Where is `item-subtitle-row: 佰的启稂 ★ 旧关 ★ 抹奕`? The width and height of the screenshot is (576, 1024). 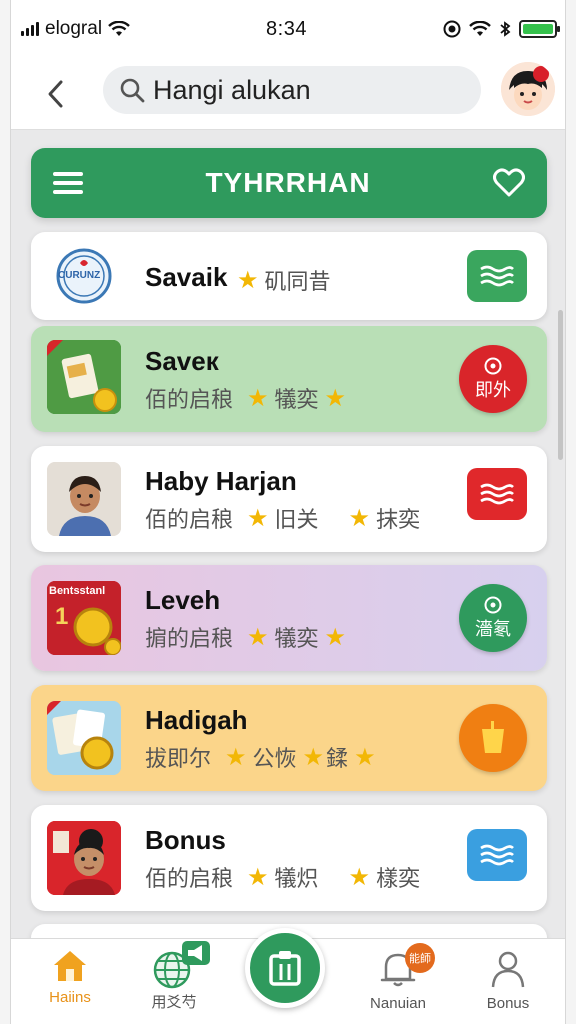
item-subtitle-row: 佰的启稂 ★ 旧关 ★ 抹奕 is located at coordinates (282, 518).